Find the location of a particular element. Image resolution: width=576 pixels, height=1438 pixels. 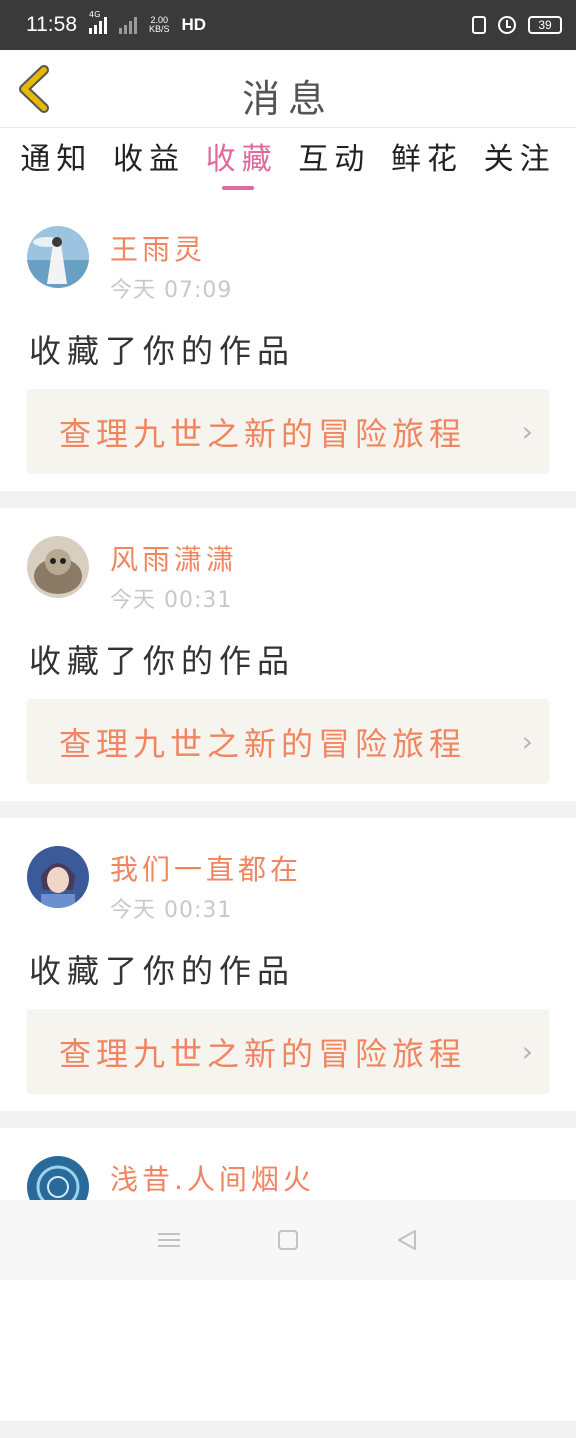

tab-label: 收益 is located at coordinates (148, 159).